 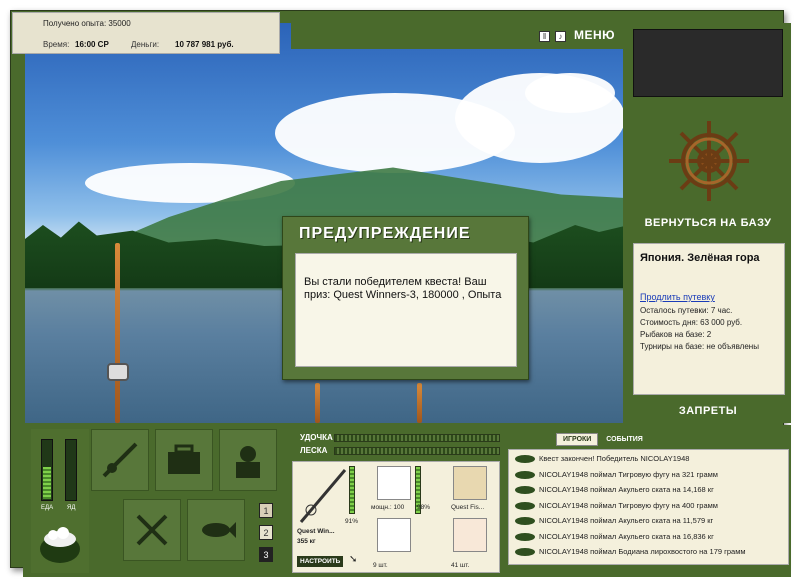 I want to click on poison-meter, so click(x=71, y=470).